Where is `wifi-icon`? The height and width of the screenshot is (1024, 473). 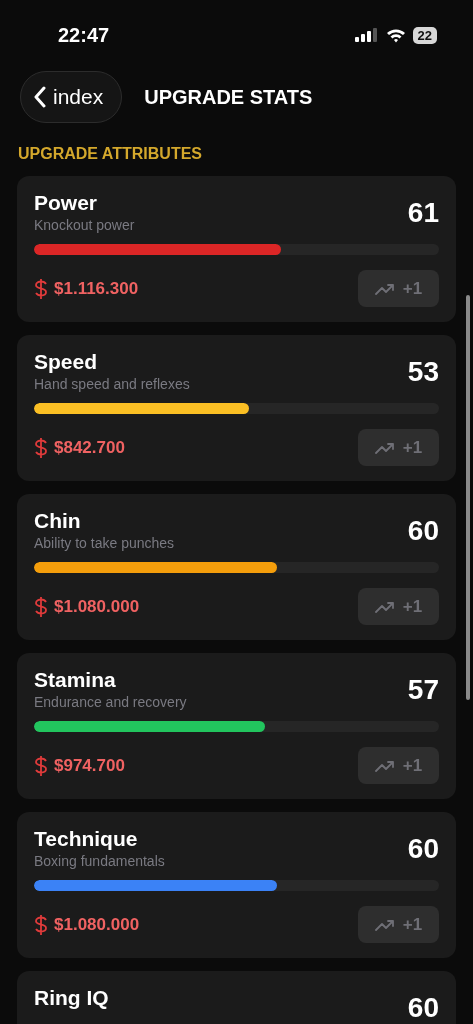
wifi-icon is located at coordinates (395, 35).